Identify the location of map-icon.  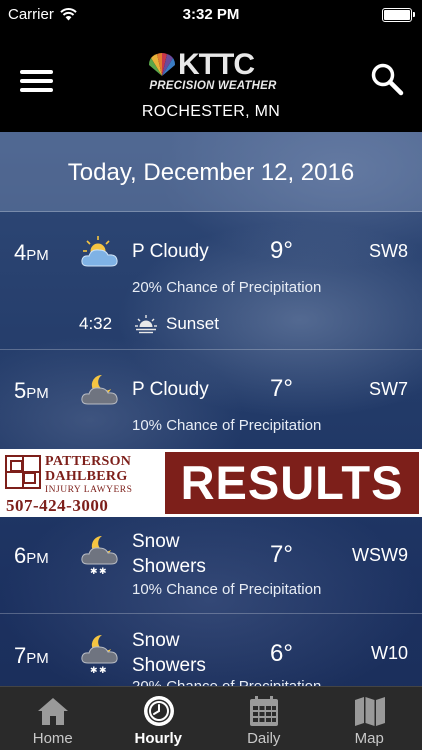
(369, 711).